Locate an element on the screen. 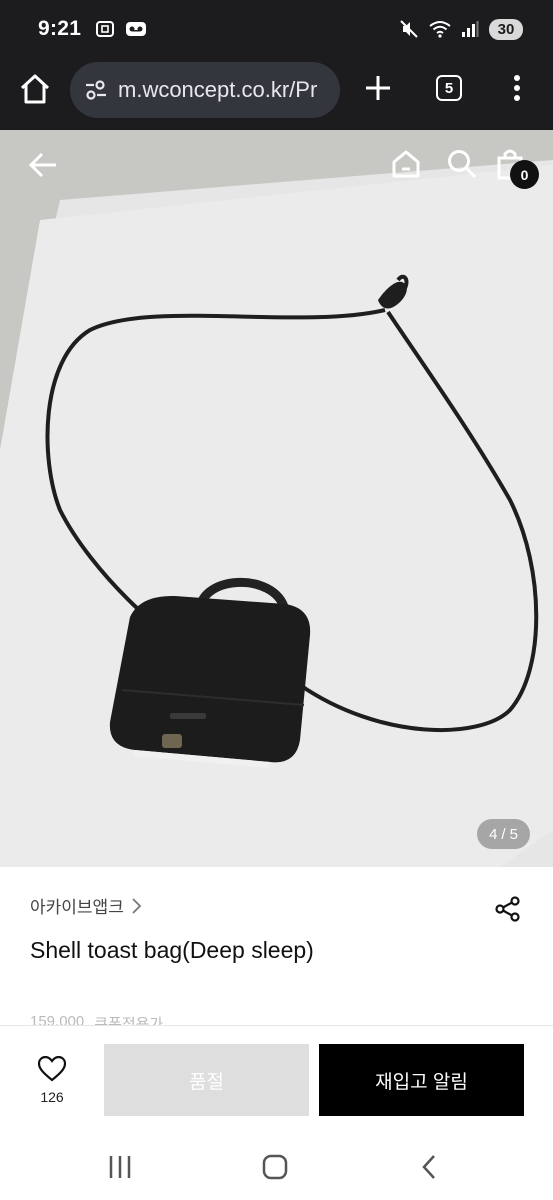  purchase-action-bar: 126 품절 재입고 알림 is located at coordinates (276, 1079).